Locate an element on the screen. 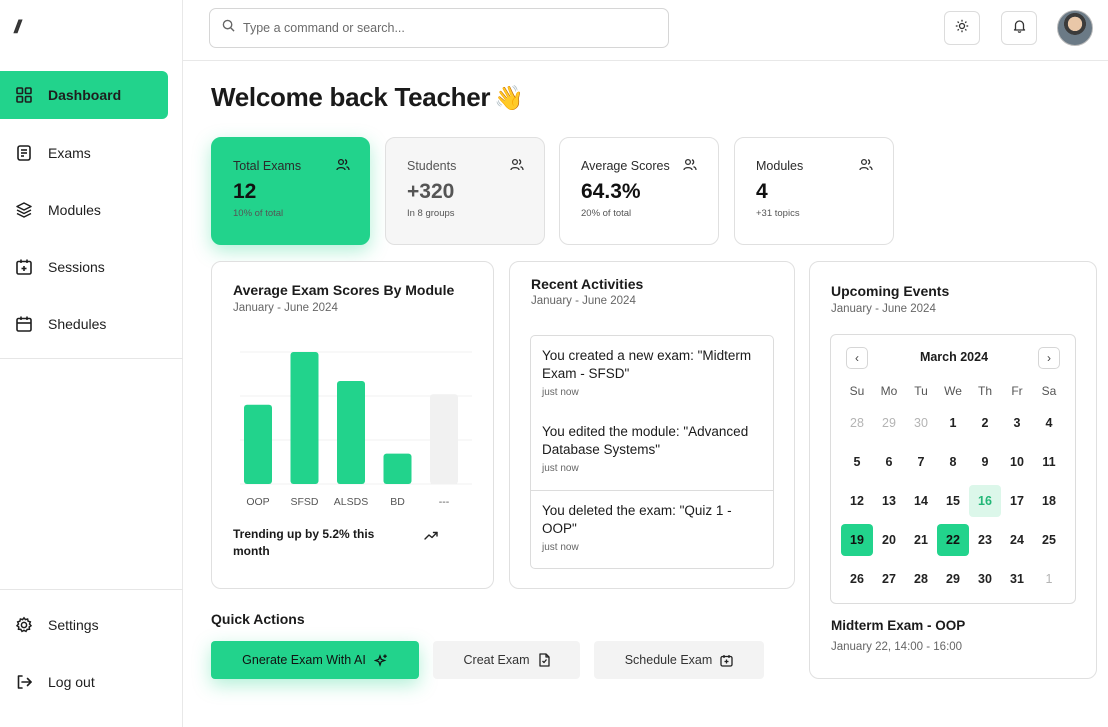 This screenshot has width=1108, height=727. generate-exam-ai-button: Gnerate Exam With AI is located at coordinates (315, 660).